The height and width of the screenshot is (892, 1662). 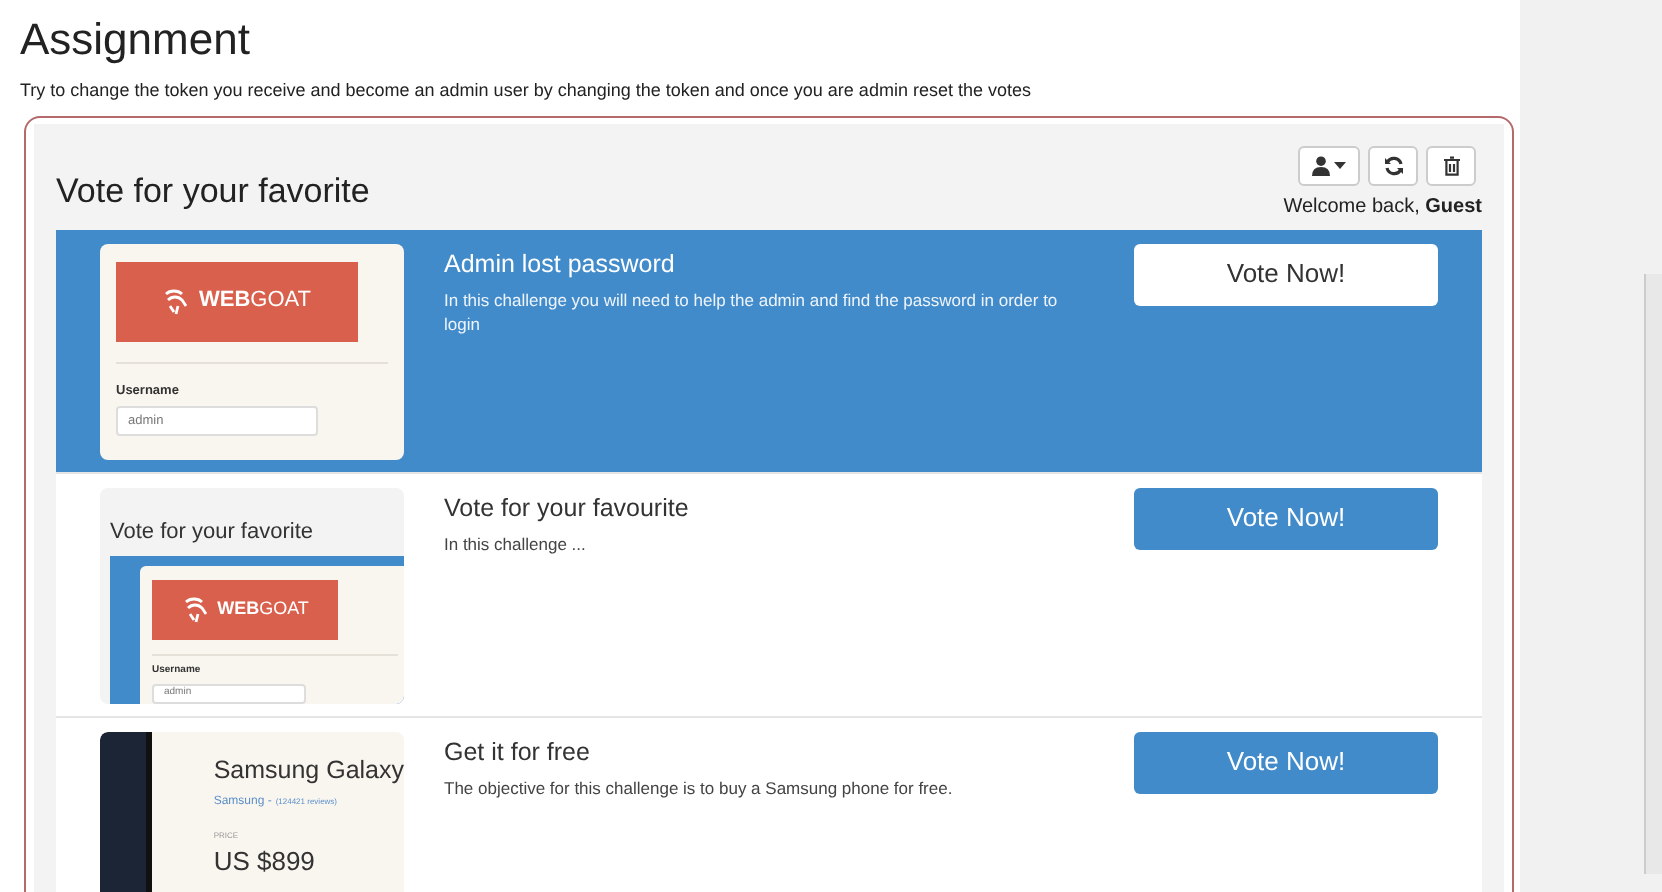 I want to click on product-price: US $899, so click(x=264, y=862).